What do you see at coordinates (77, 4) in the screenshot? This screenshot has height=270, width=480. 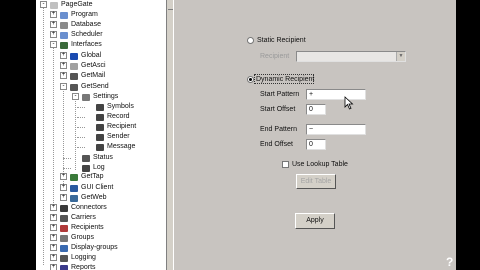 I see `tree-item-label: PageGate` at bounding box center [77, 4].